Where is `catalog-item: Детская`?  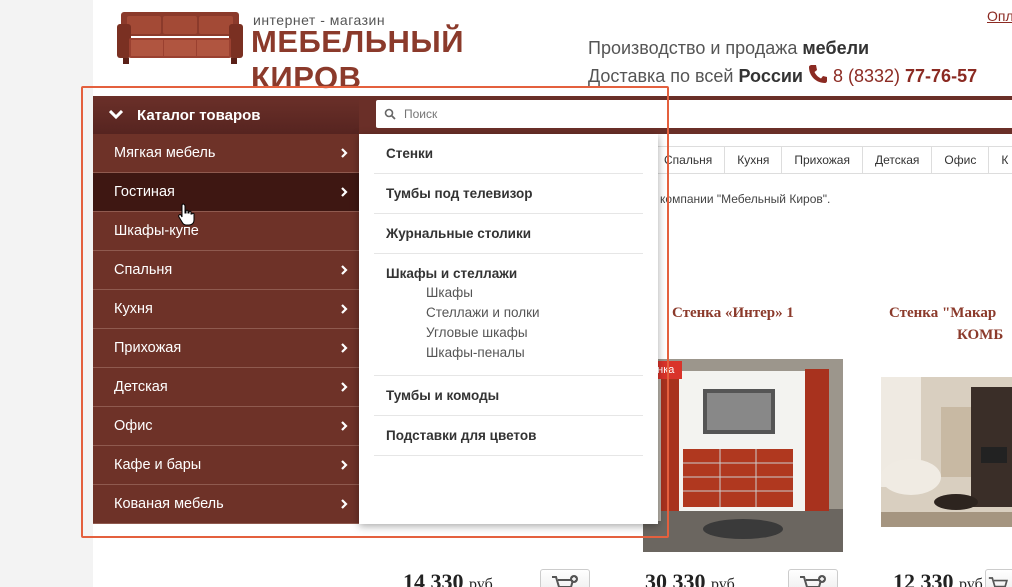
catalog-item: Детская is located at coordinates (226, 387).